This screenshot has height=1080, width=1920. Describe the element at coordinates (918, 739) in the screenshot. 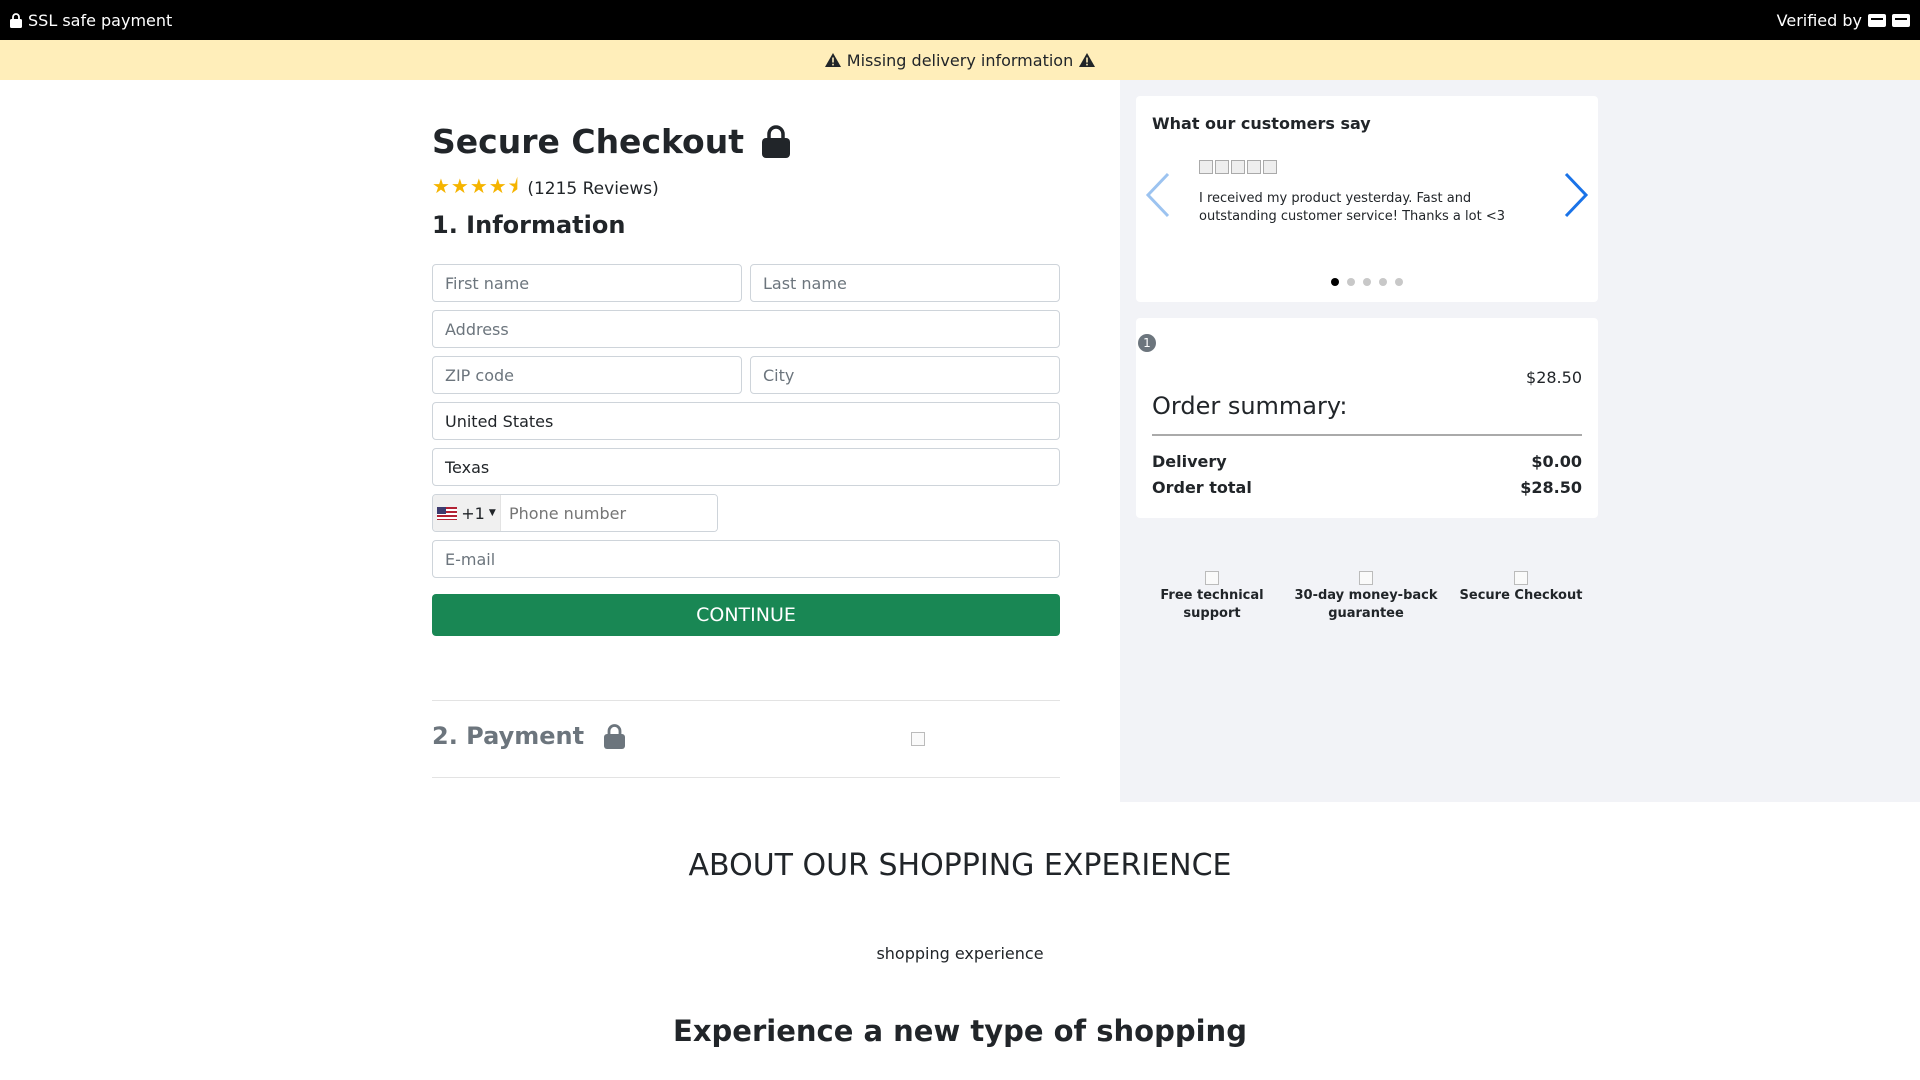

I see `payment-methods-image` at that location.